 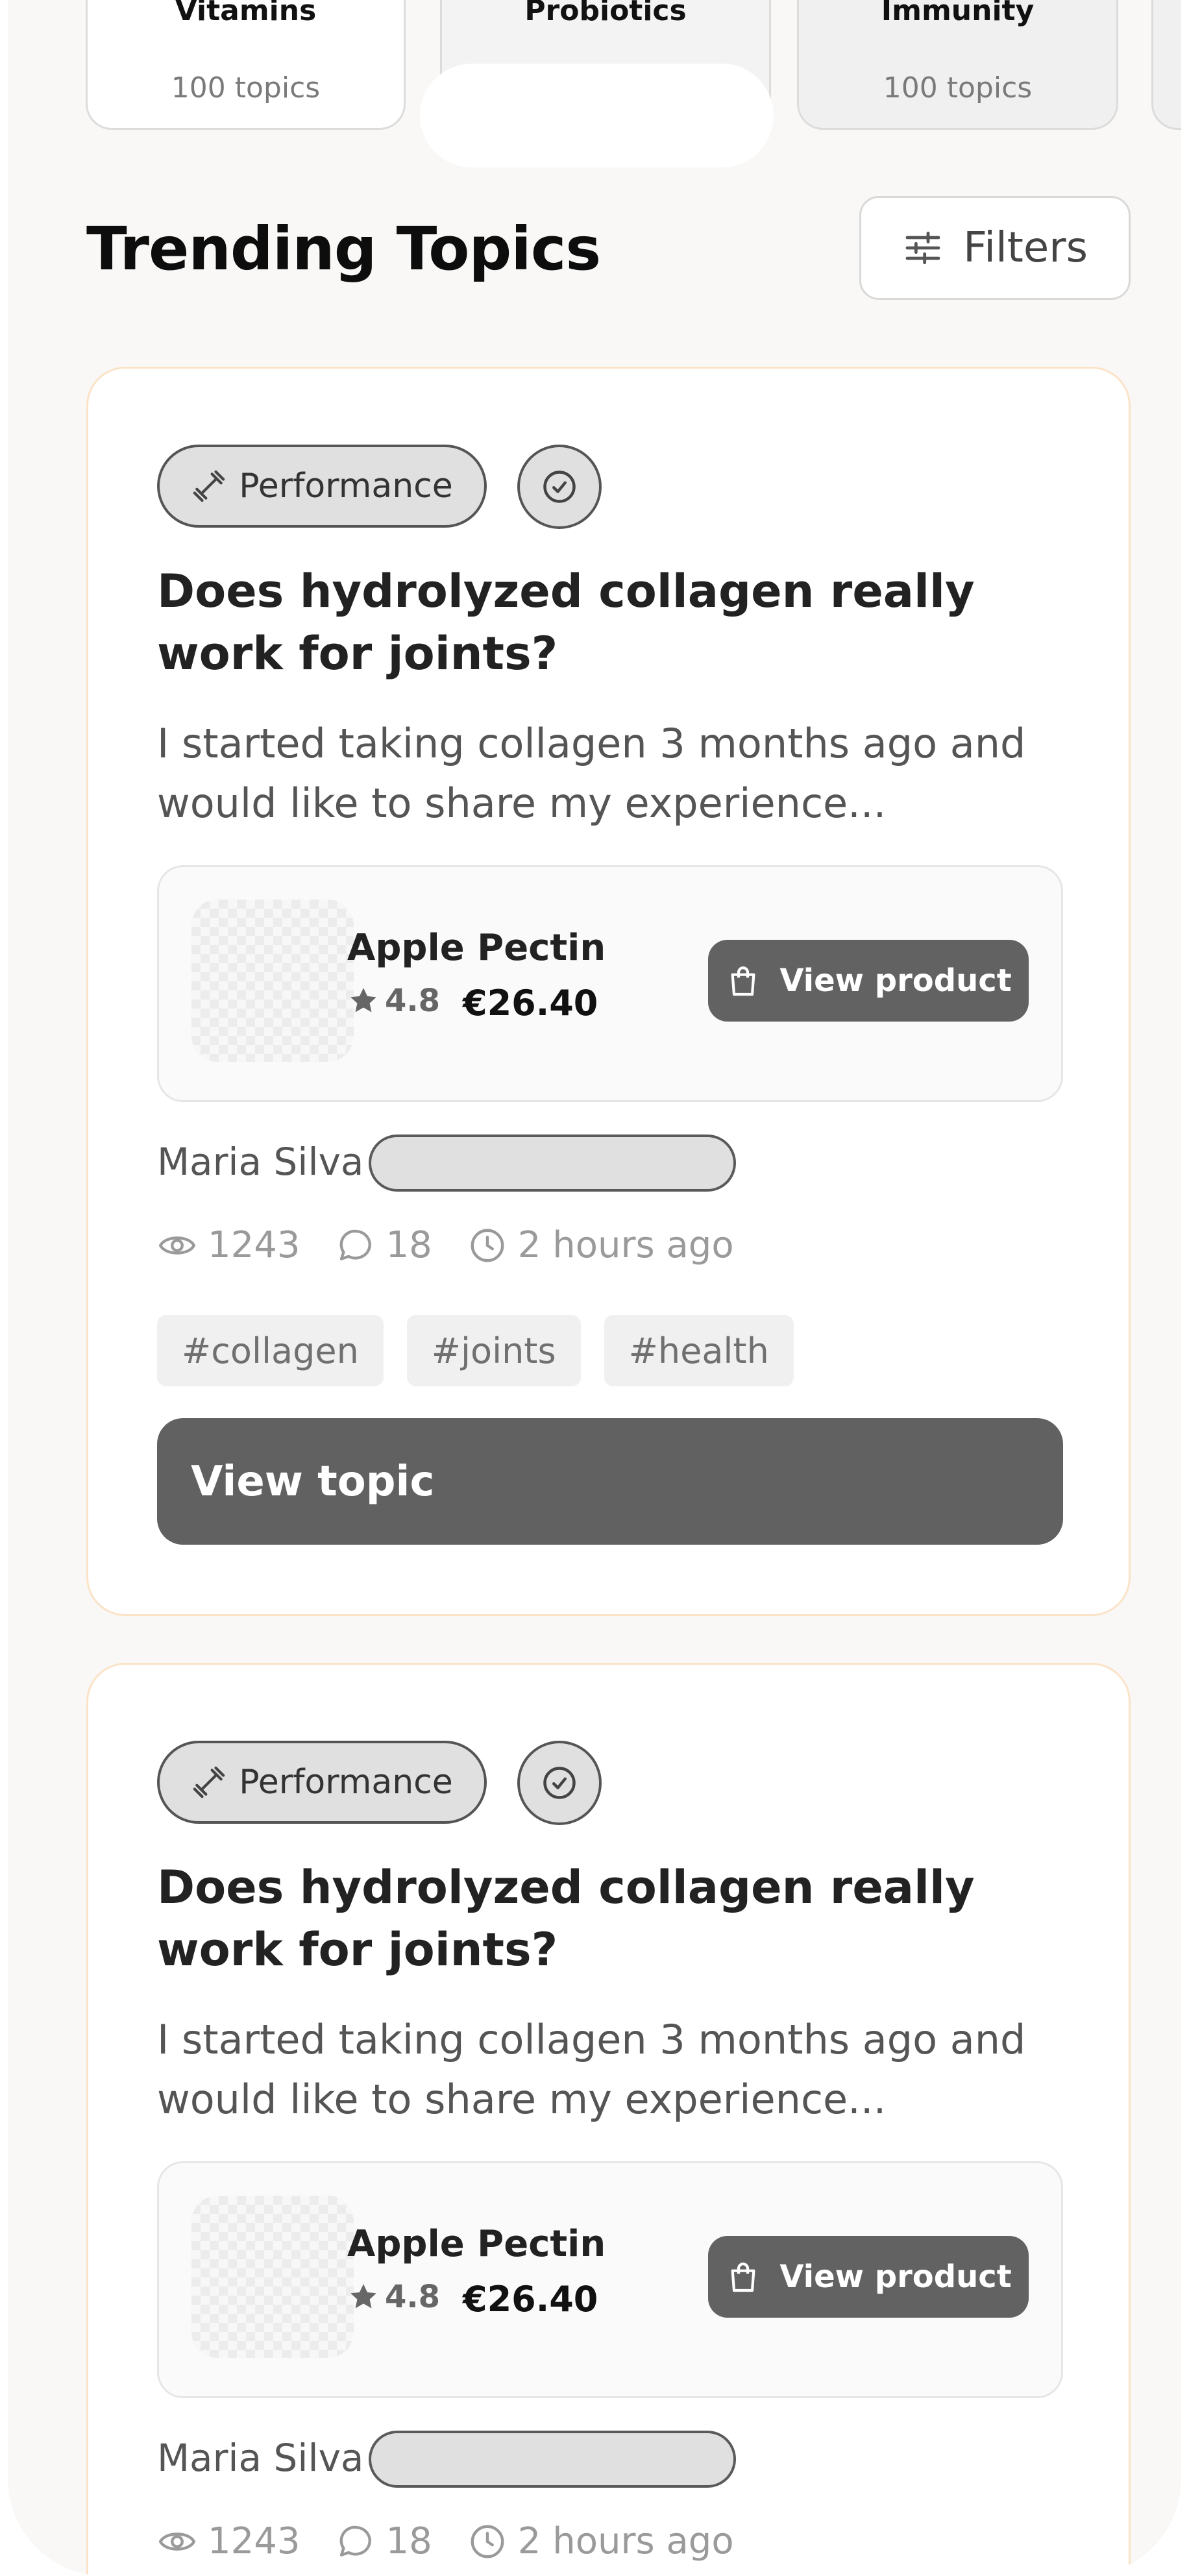 What do you see at coordinates (343, 249) in the screenshot?
I see `section-title: Trending Topics` at bounding box center [343, 249].